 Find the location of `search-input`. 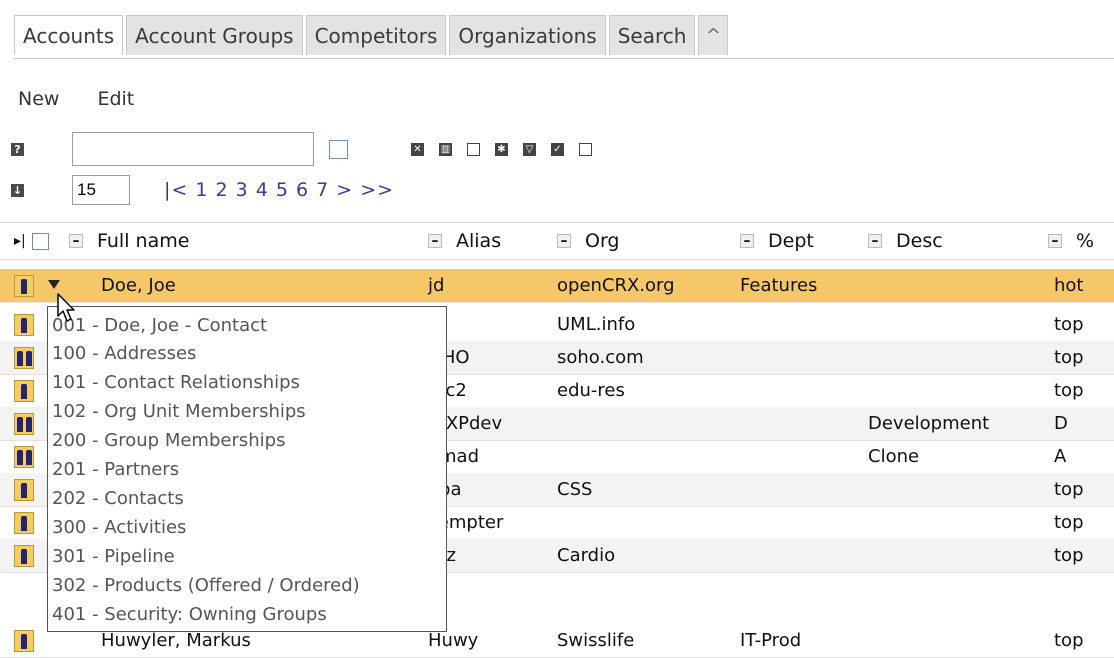

search-input is located at coordinates (193, 149).